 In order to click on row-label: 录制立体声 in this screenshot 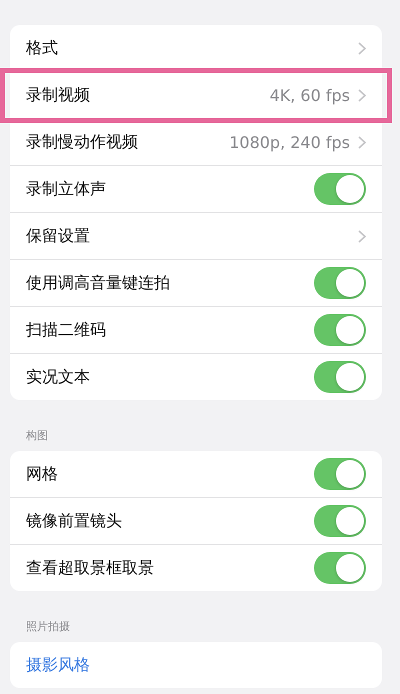, I will do `click(66, 189)`.